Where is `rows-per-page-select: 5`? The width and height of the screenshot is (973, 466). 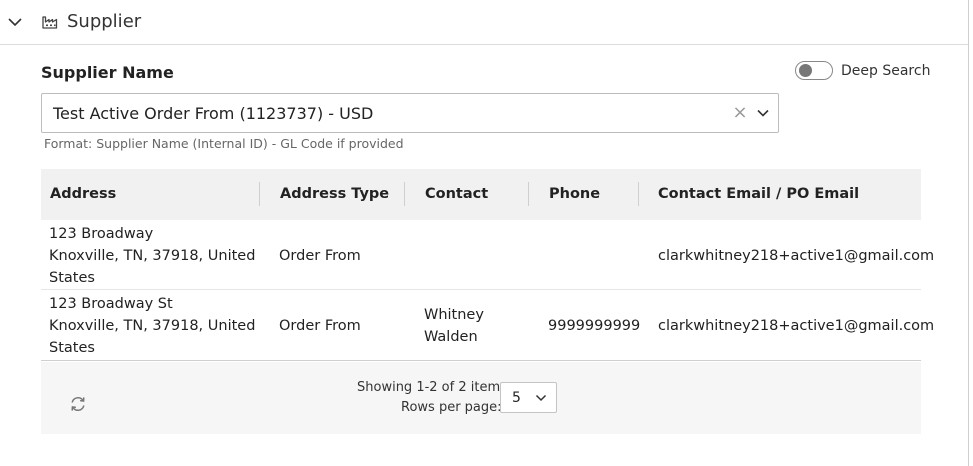
rows-per-page-select: 5 is located at coordinates (528, 397).